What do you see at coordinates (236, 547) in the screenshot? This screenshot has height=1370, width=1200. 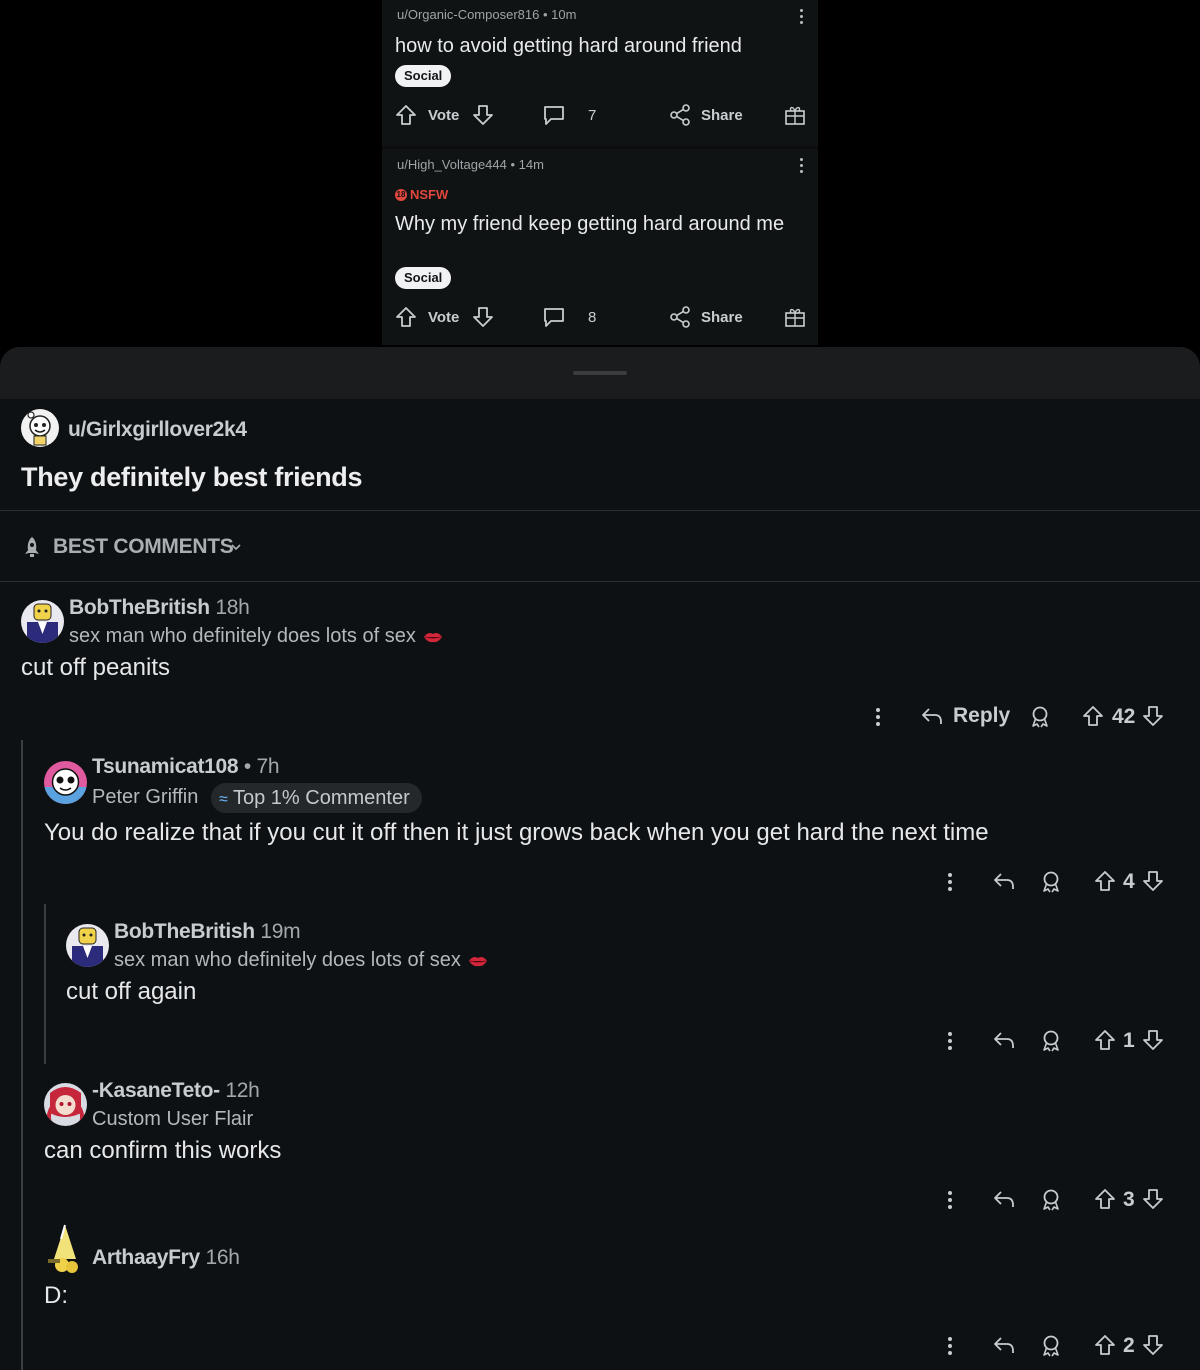 I see `chevron-down-icon` at bounding box center [236, 547].